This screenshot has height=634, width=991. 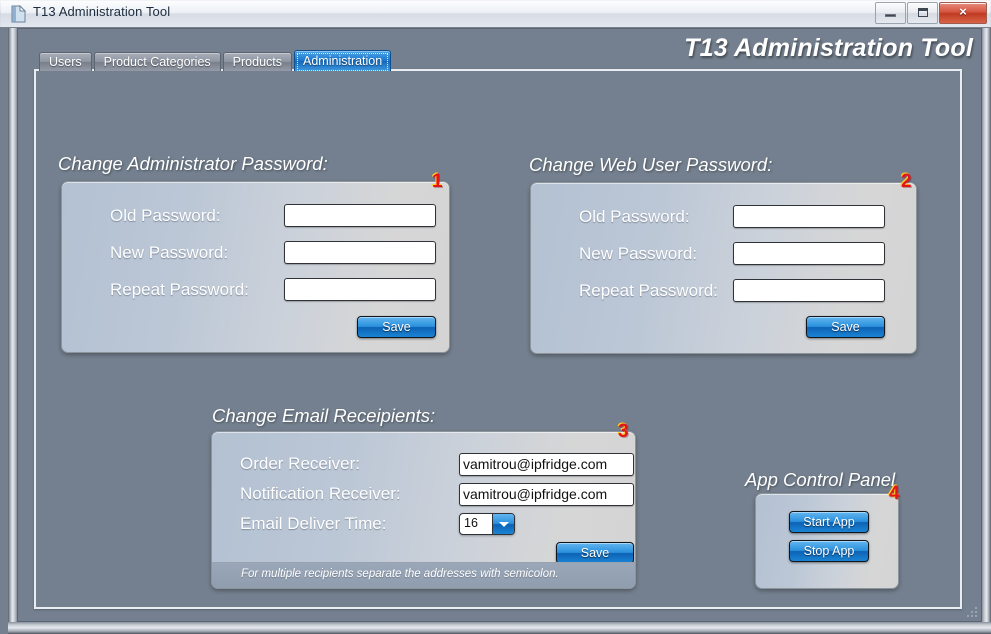 I want to click on admin-password-heading: Change Administrator Password:, so click(x=193, y=163).